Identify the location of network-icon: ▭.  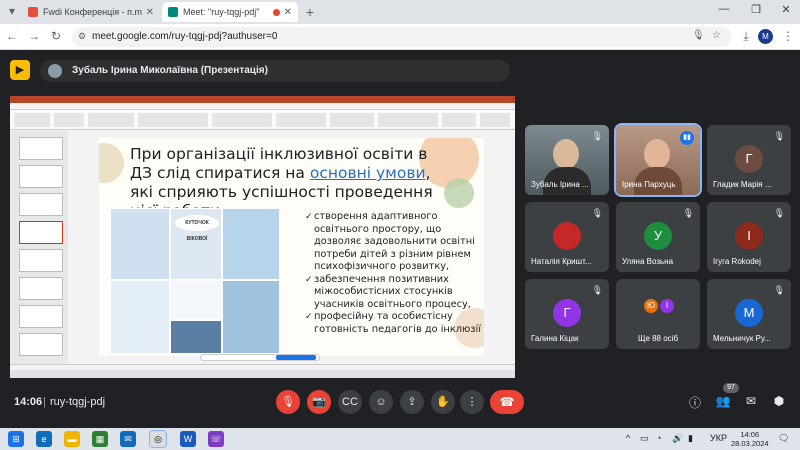
(644, 438).